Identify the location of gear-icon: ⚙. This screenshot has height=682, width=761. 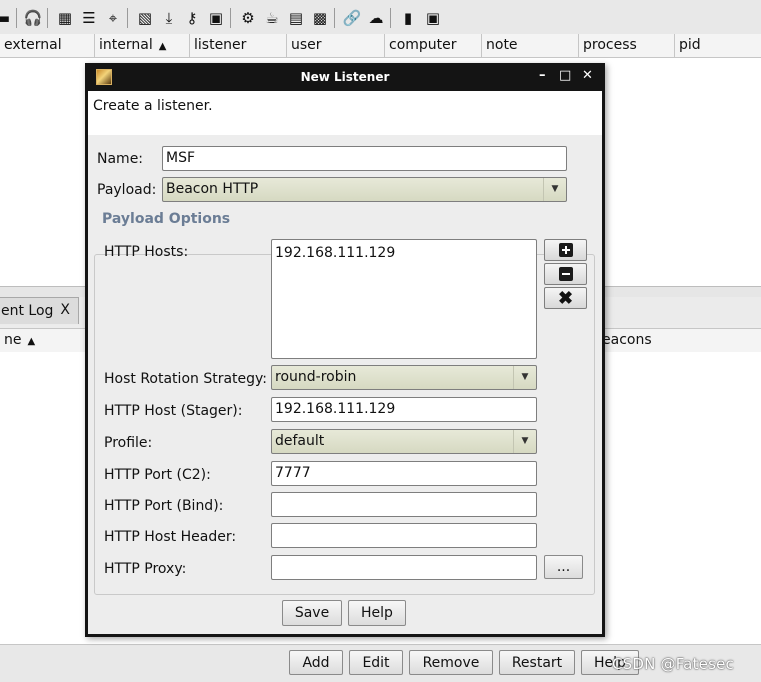
(248, 18).